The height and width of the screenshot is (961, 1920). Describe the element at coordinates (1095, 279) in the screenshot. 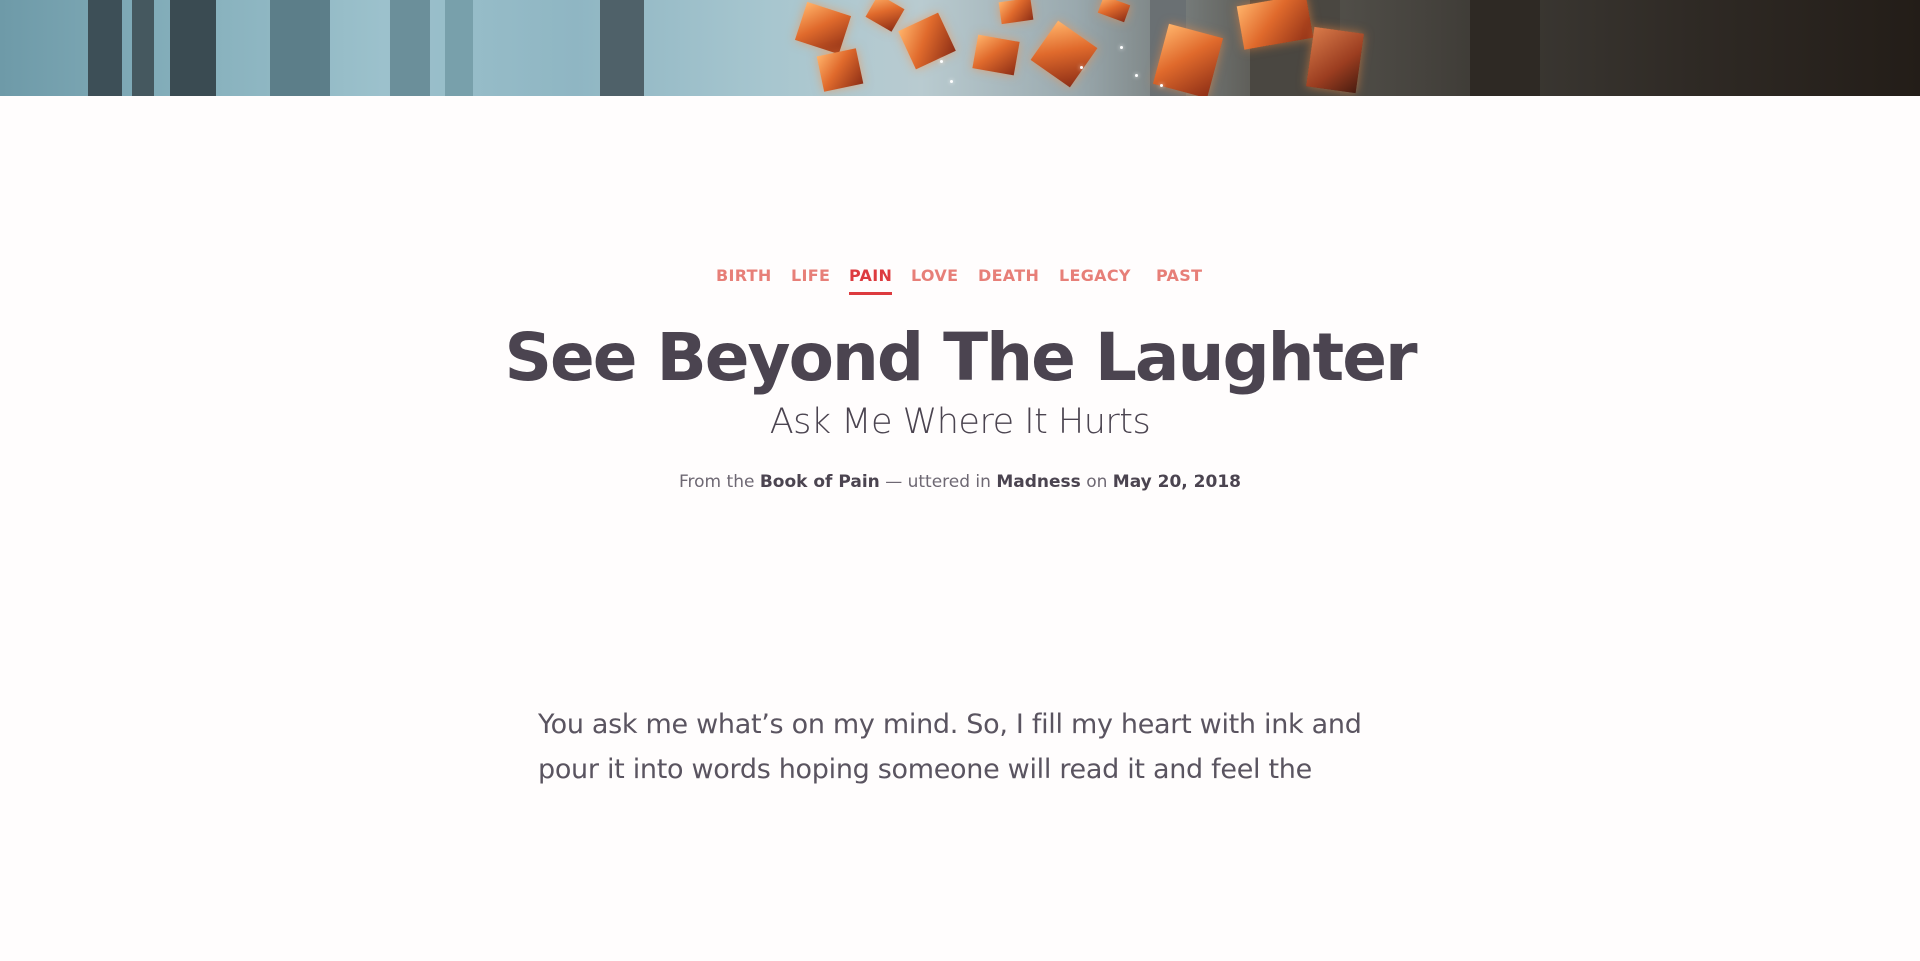

I see `tag-legacy: LEGACY` at that location.